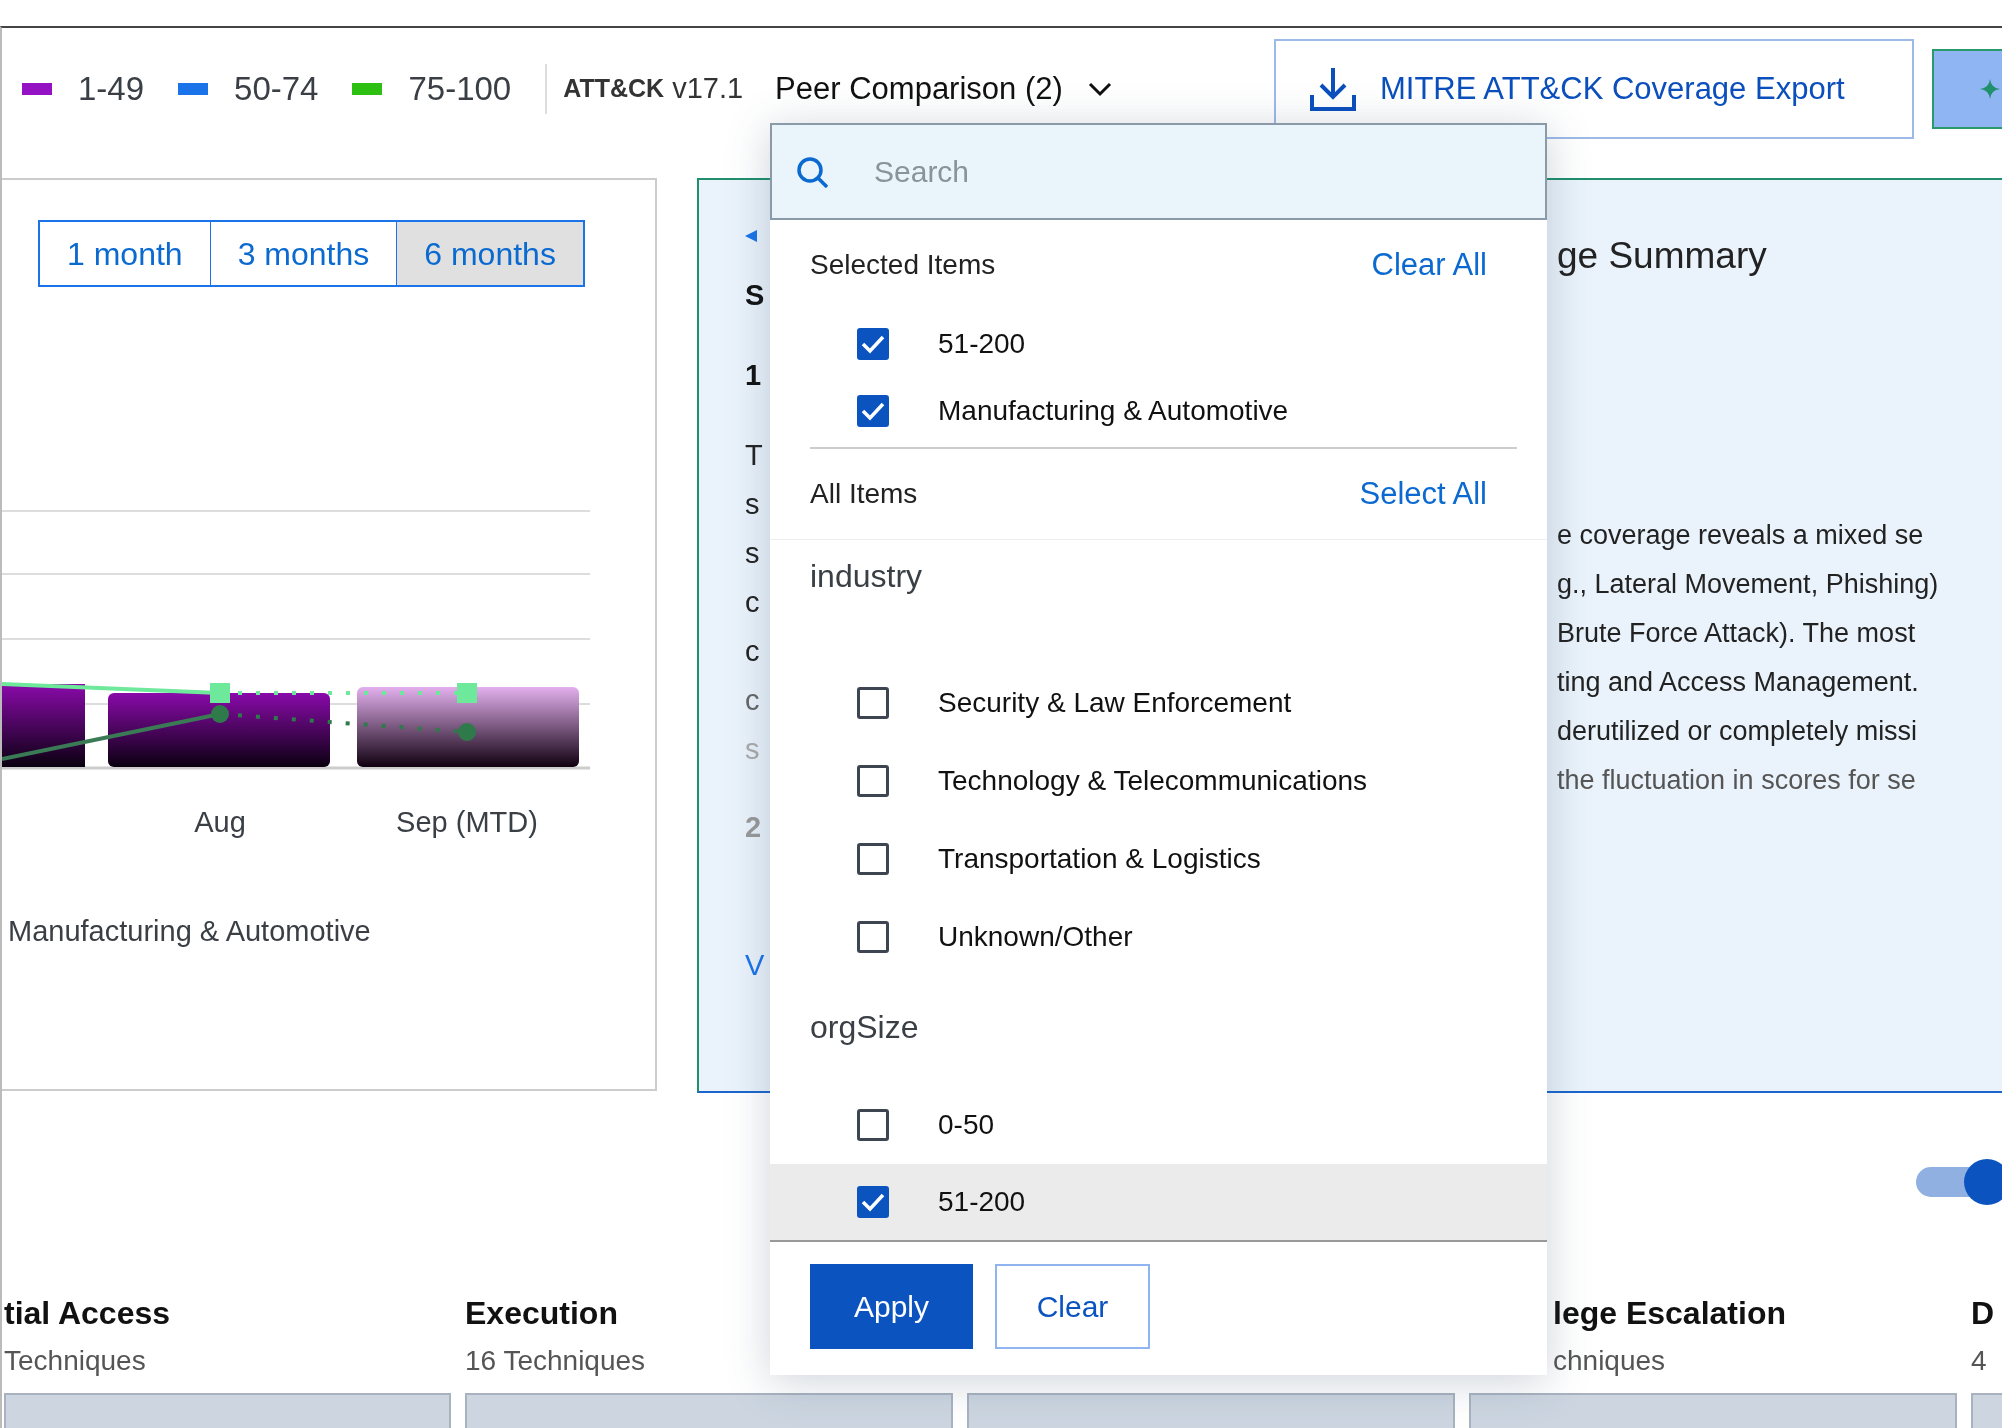 The height and width of the screenshot is (1428, 2002). I want to click on summary-text: T, so click(754, 455).